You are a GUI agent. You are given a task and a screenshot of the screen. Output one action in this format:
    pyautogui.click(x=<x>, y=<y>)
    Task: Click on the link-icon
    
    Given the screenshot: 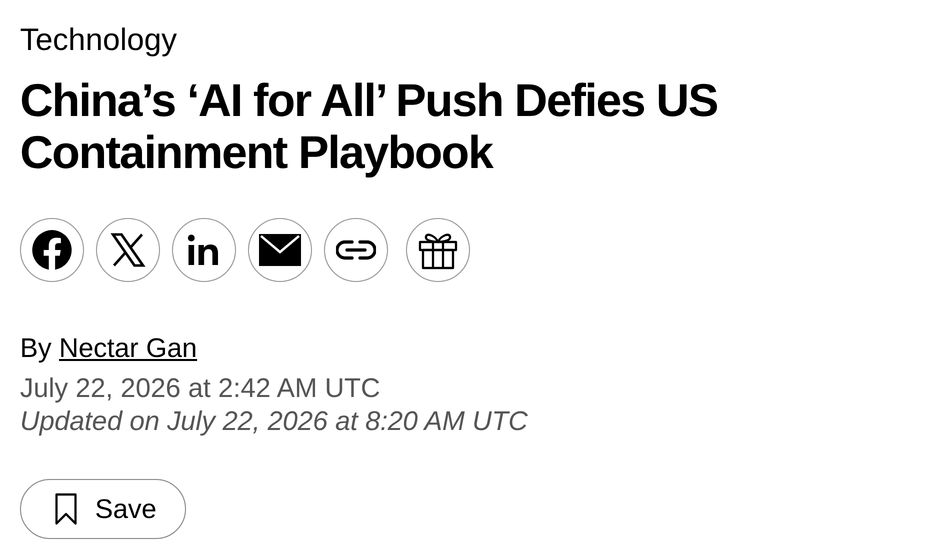 What is the action you would take?
    pyautogui.click(x=356, y=250)
    